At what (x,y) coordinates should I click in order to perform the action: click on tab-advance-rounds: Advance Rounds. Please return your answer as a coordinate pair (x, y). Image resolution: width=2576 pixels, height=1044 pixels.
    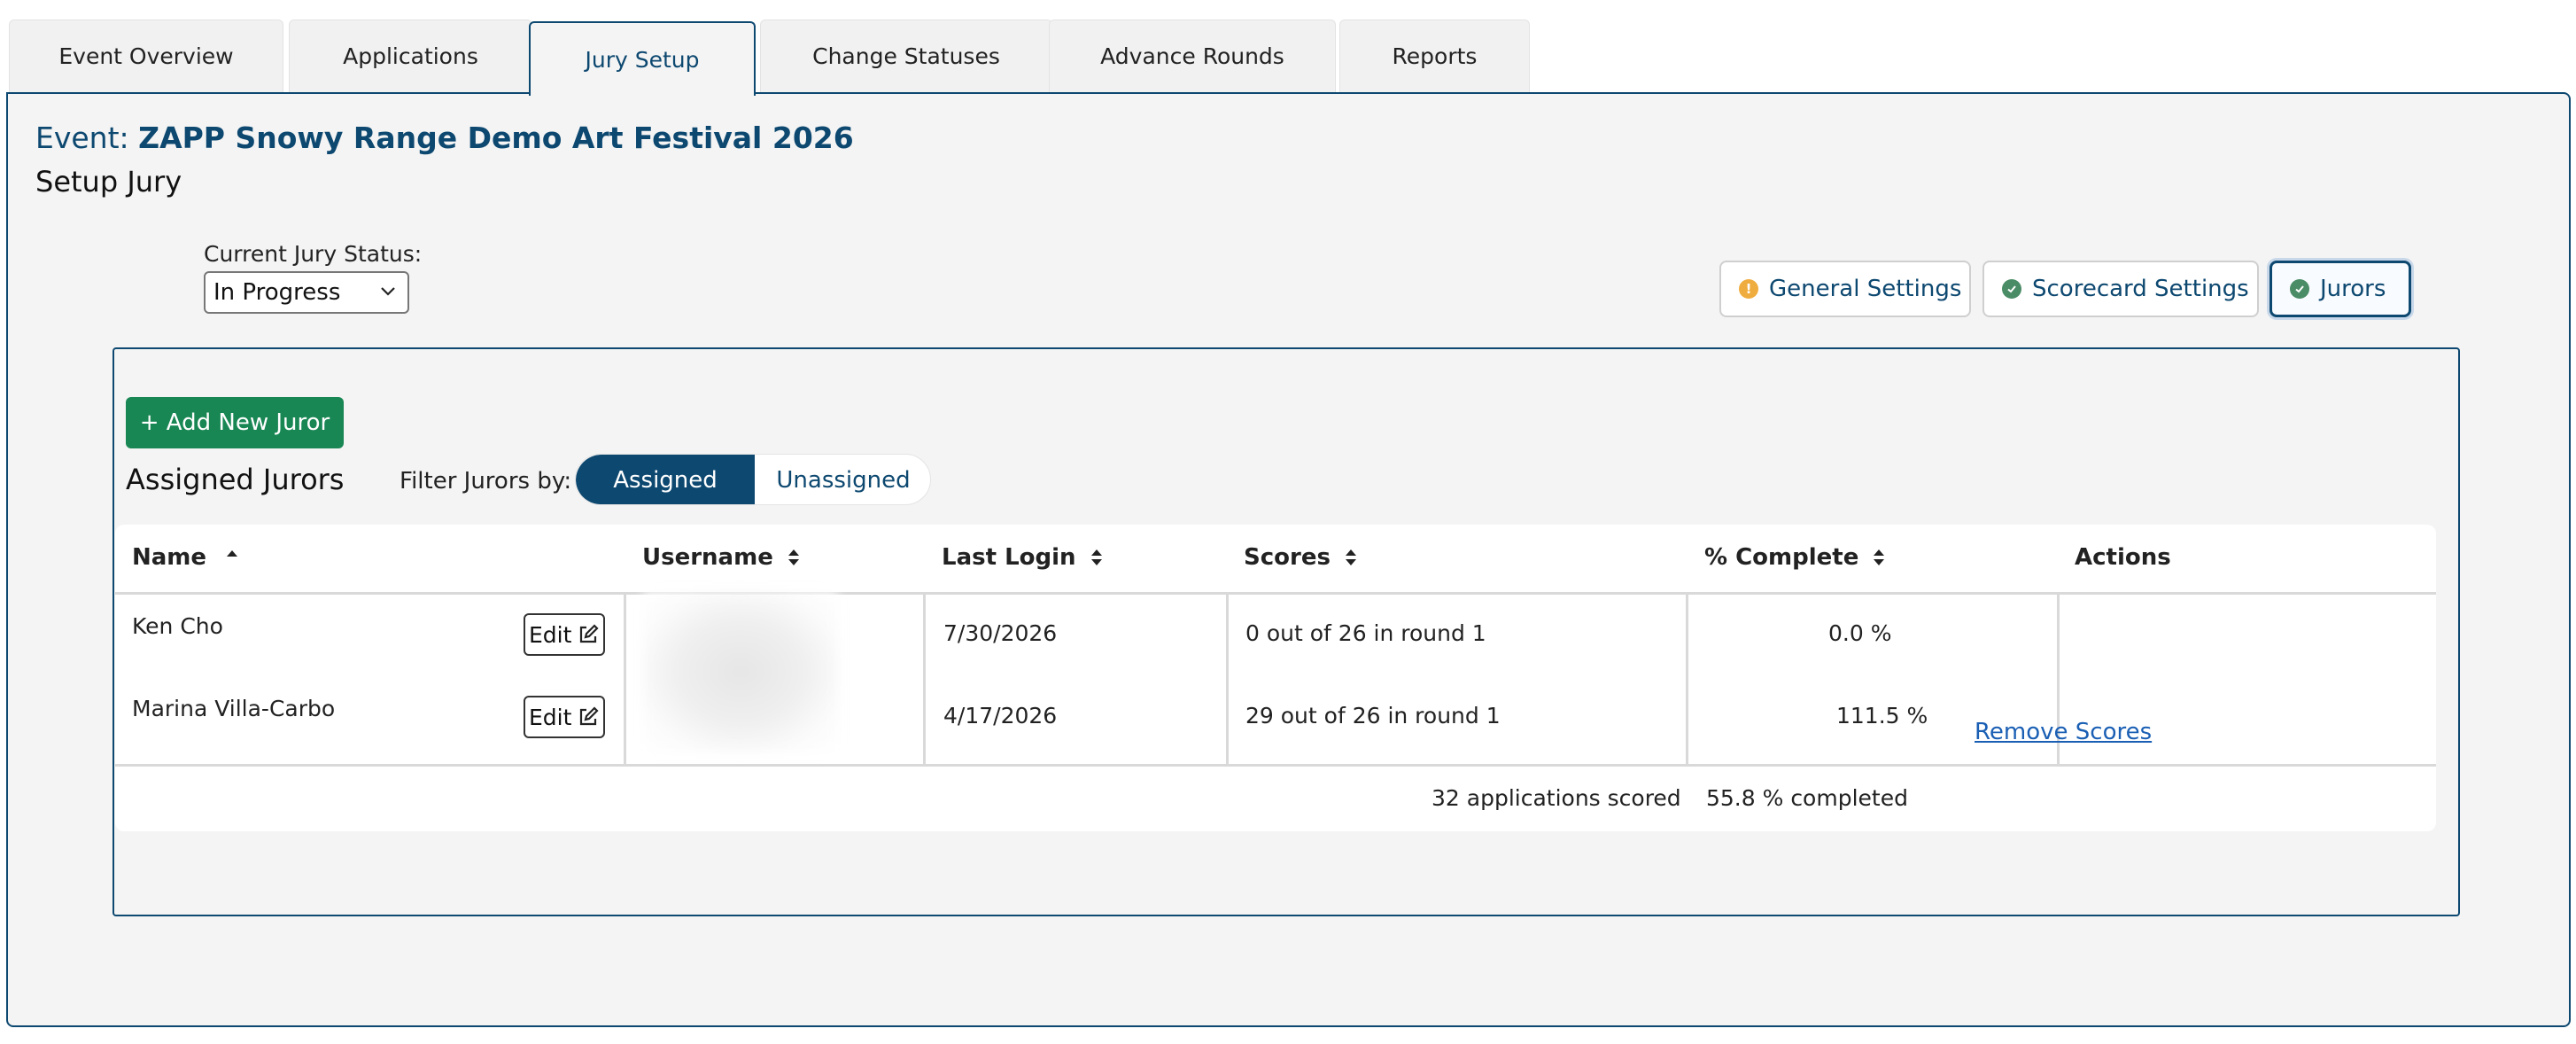
    Looking at the image, I should click on (1192, 55).